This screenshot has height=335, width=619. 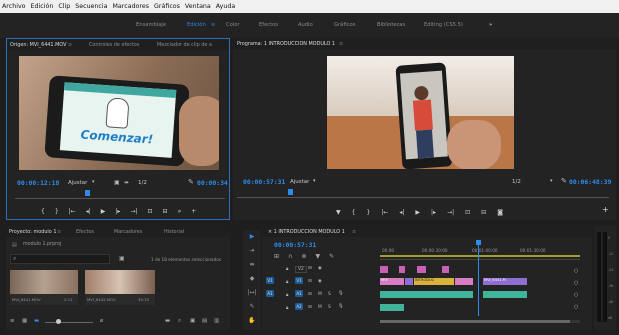 I want to click on trash-icon: ▥, so click(x=216, y=321).